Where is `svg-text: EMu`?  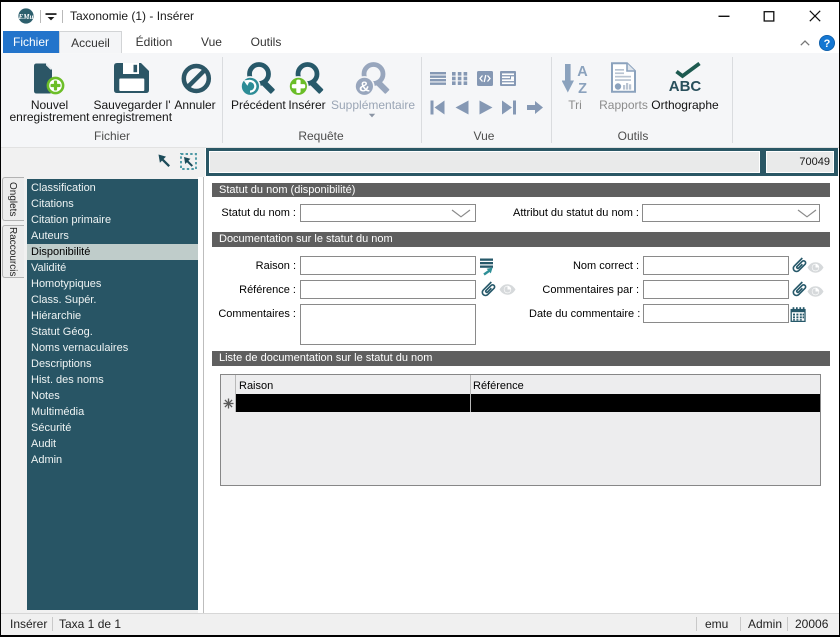
svg-text: EMu is located at coordinates (25, 17).